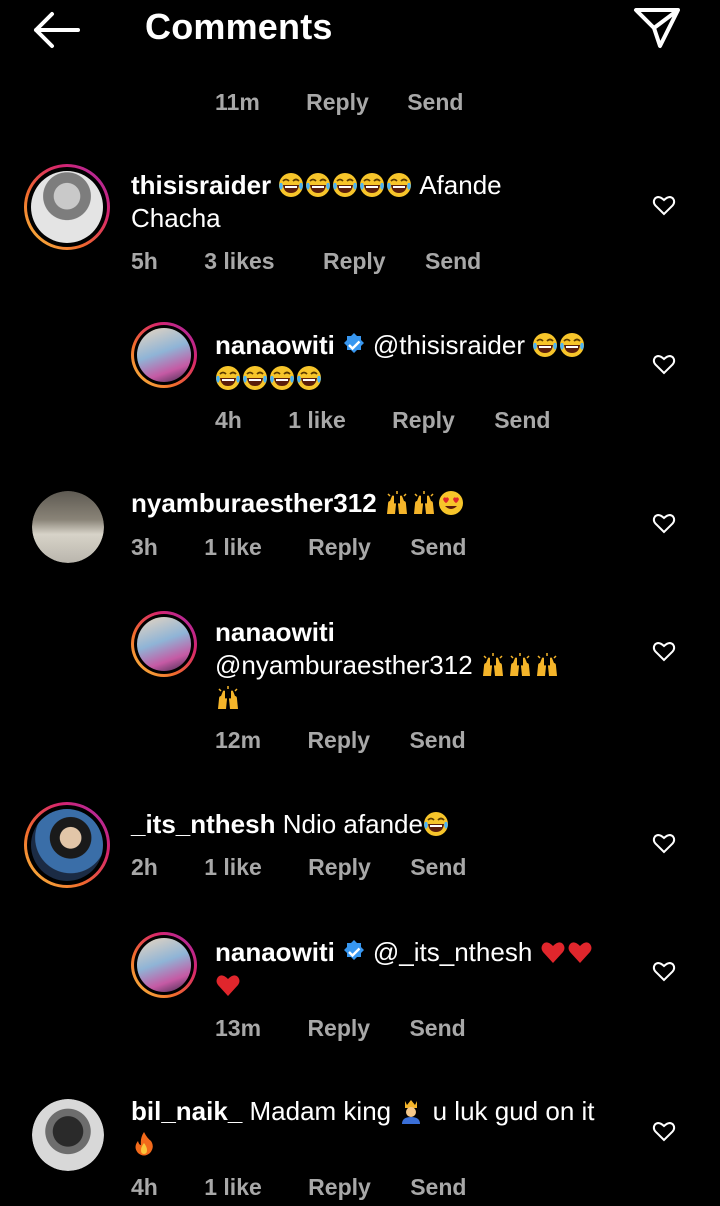  Describe the element at coordinates (238, 740) in the screenshot. I see `comment-time: 12m` at that location.